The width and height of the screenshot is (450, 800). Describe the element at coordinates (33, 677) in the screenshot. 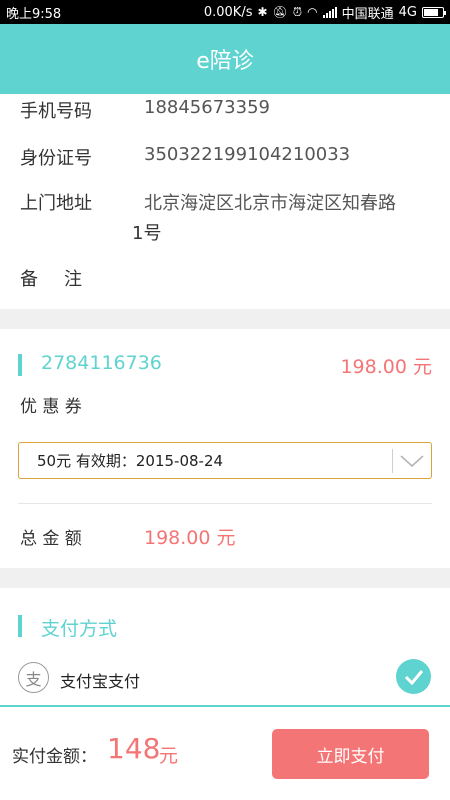

I see `alipay-icon: 支` at that location.